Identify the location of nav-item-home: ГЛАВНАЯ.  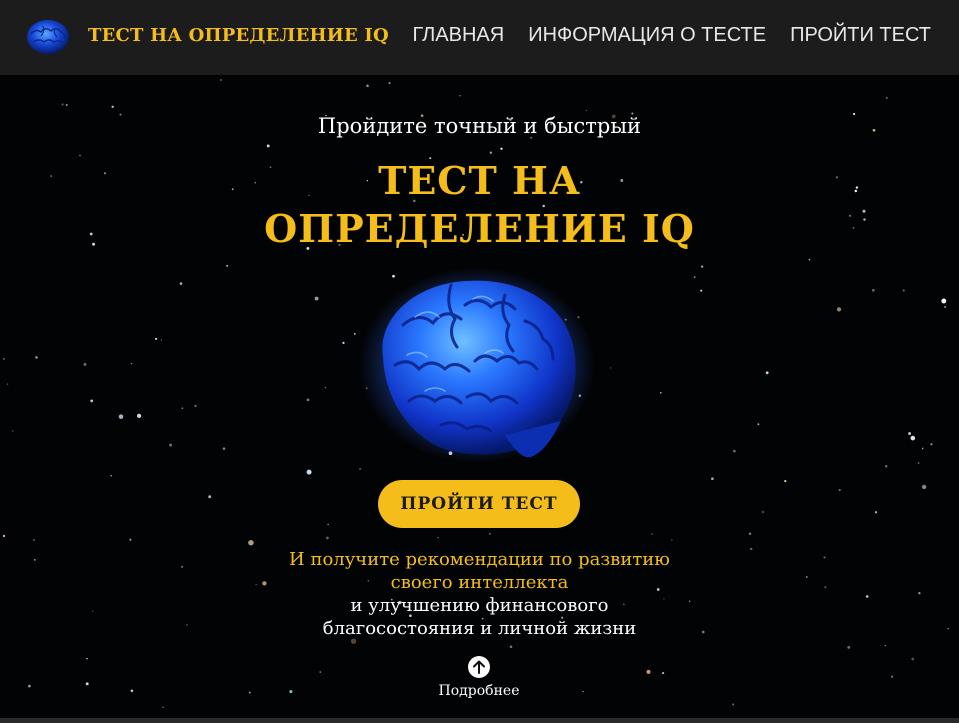
(458, 35).